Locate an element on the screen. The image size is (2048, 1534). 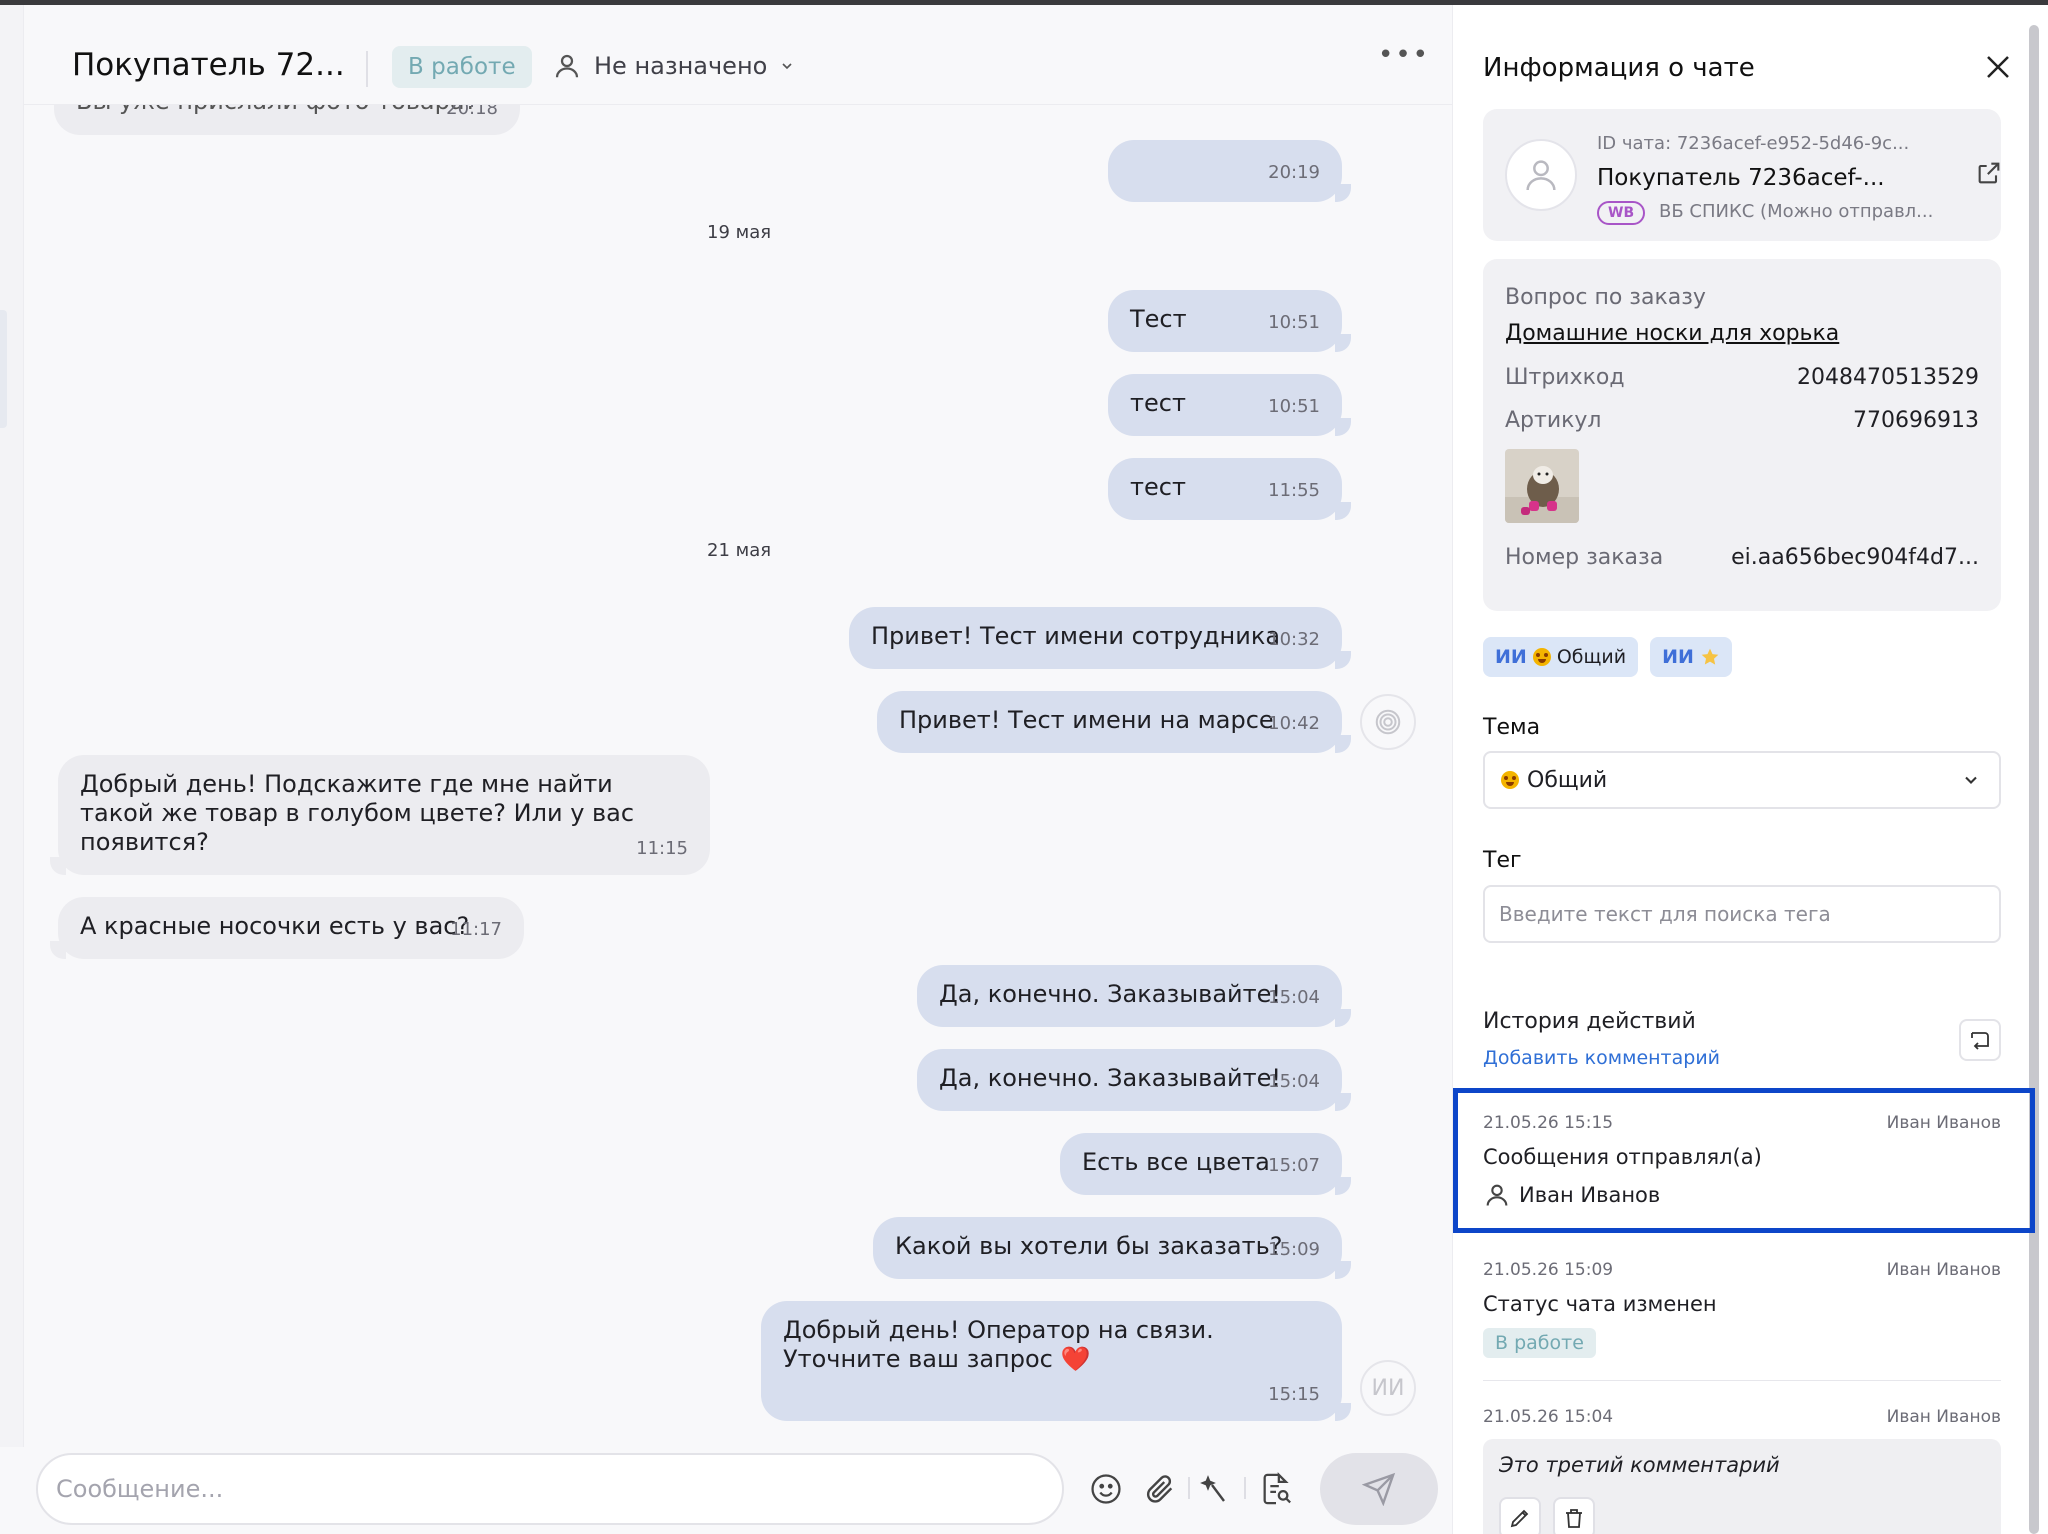
add-comment-link: Добавить комментарий is located at coordinates (1601, 1058).